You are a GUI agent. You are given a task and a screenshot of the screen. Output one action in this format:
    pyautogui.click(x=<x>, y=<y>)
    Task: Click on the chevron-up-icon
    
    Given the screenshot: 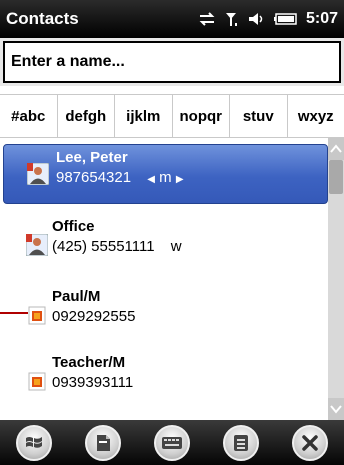 What is the action you would take?
    pyautogui.click(x=336, y=148)
    